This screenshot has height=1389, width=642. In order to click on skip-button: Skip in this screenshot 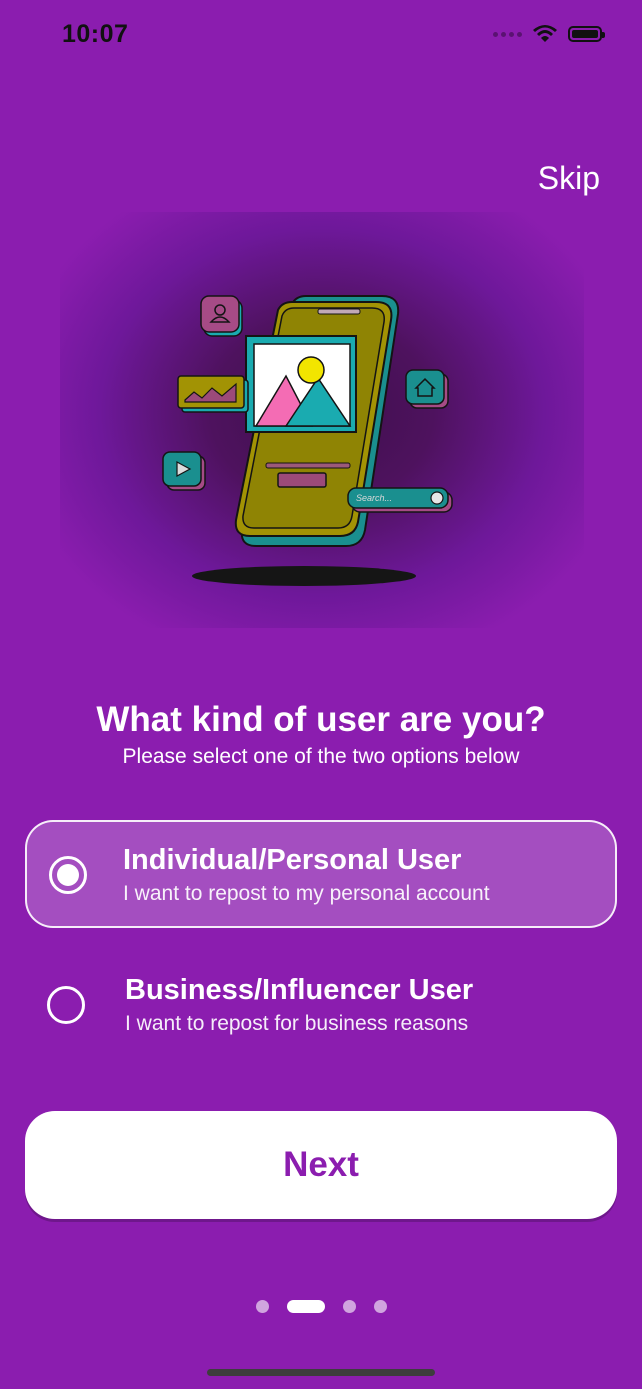, I will do `click(569, 178)`.